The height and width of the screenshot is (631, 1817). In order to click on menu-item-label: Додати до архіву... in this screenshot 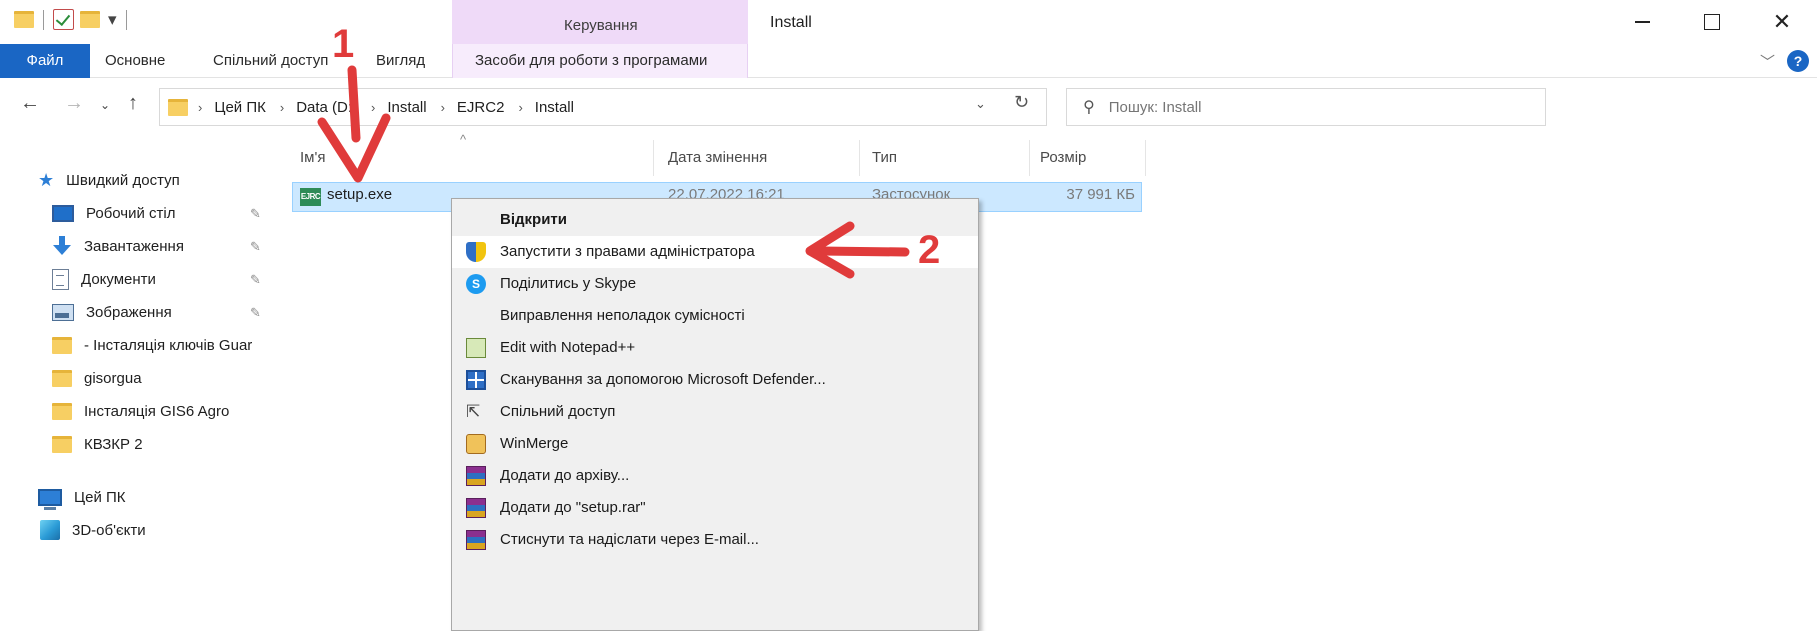, I will do `click(565, 475)`.